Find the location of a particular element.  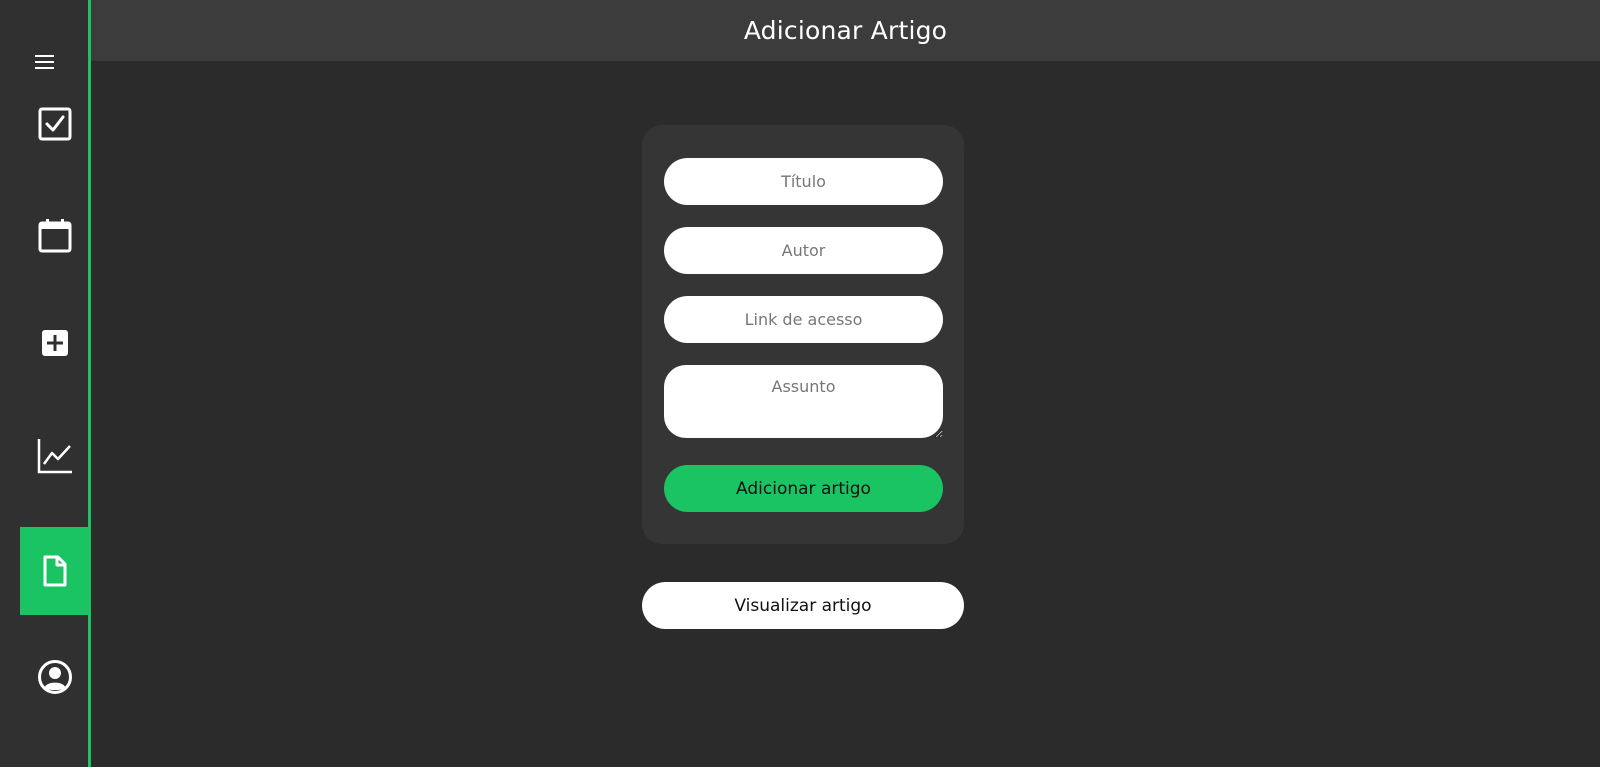

calendar-icon is located at coordinates (55, 236).